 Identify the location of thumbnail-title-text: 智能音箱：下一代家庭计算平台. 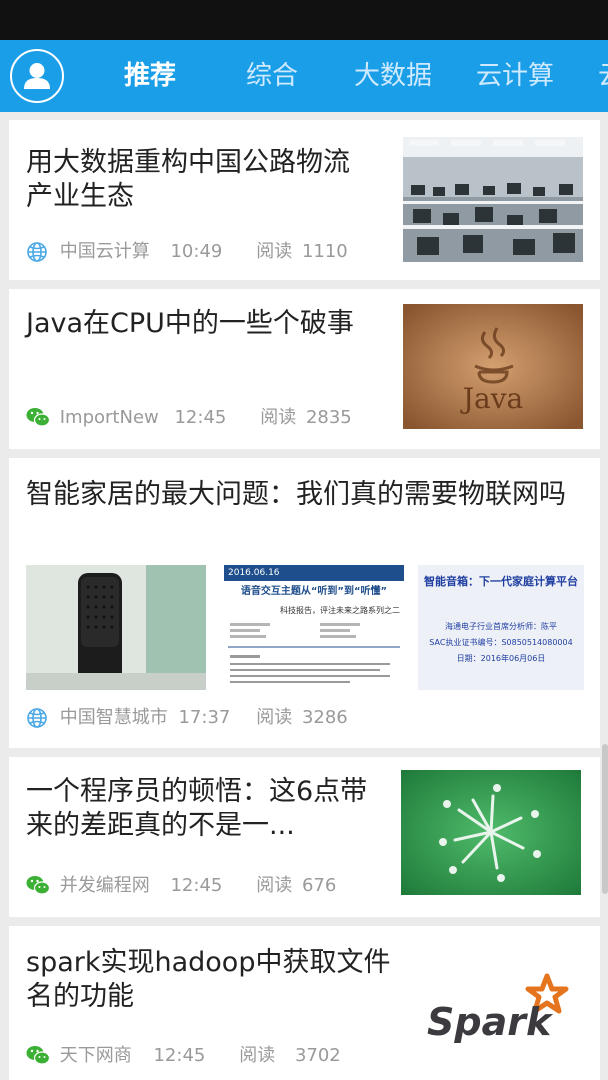
(501, 581).